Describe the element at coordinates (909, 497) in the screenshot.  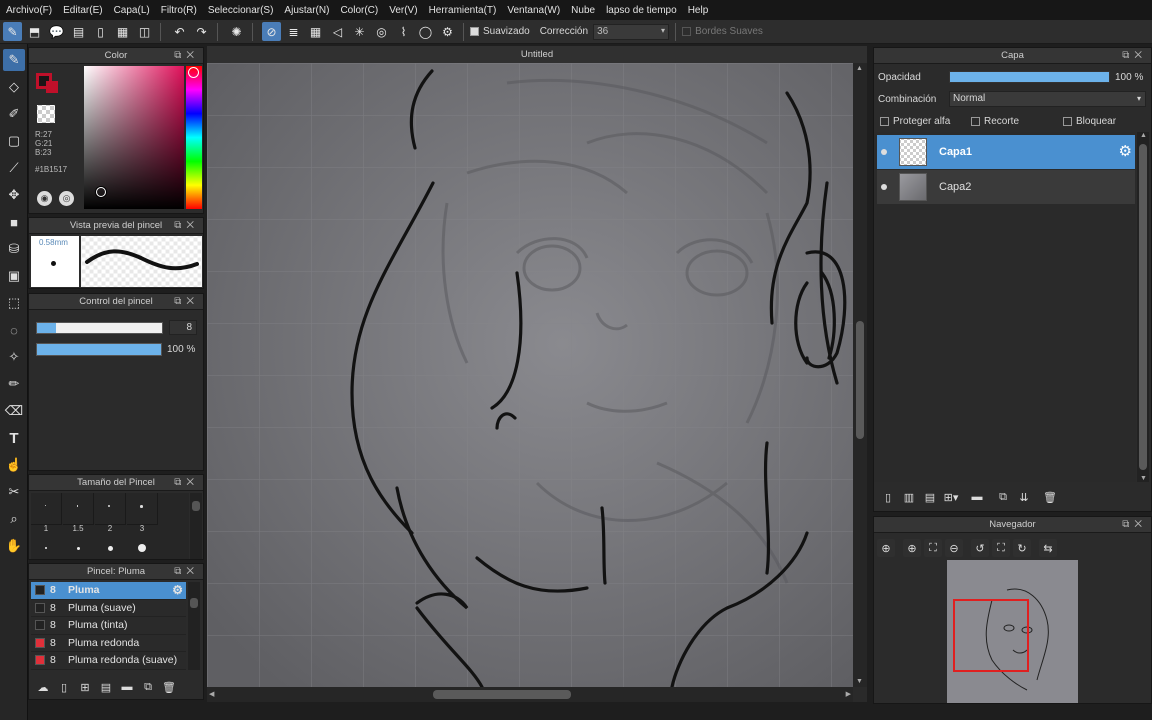
I see `new-halftone-layer-icon: ▥` at that location.